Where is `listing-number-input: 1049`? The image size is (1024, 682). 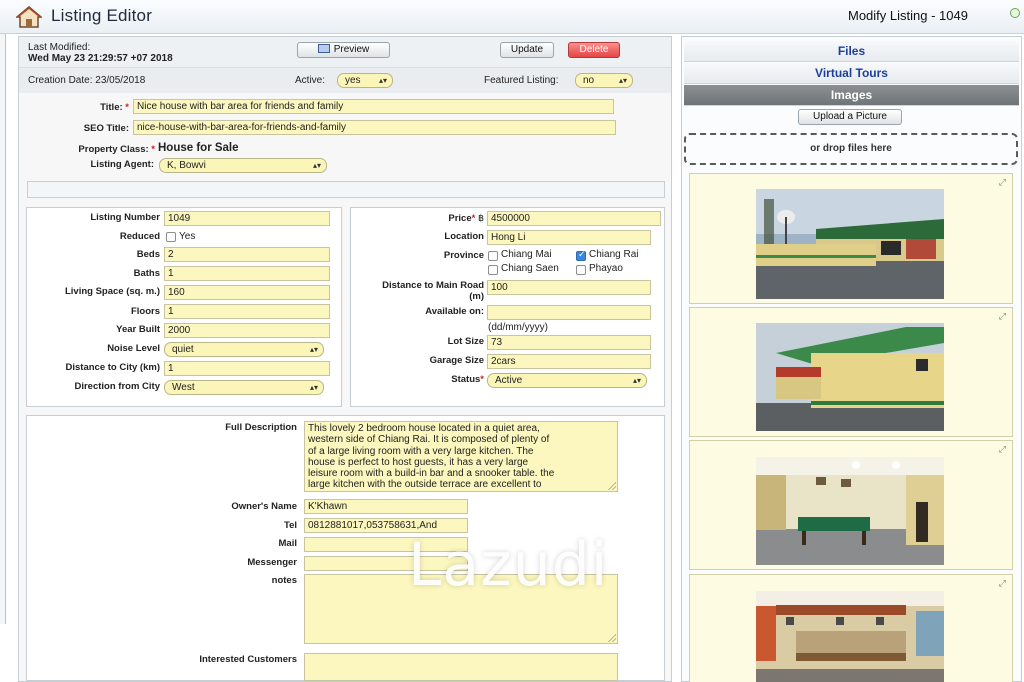
listing-number-input: 1049 is located at coordinates (247, 218).